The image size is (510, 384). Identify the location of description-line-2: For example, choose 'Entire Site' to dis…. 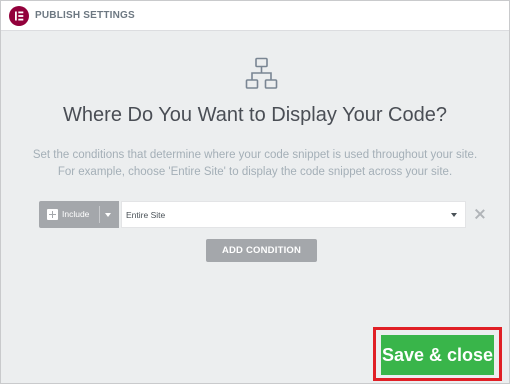
(255, 172).